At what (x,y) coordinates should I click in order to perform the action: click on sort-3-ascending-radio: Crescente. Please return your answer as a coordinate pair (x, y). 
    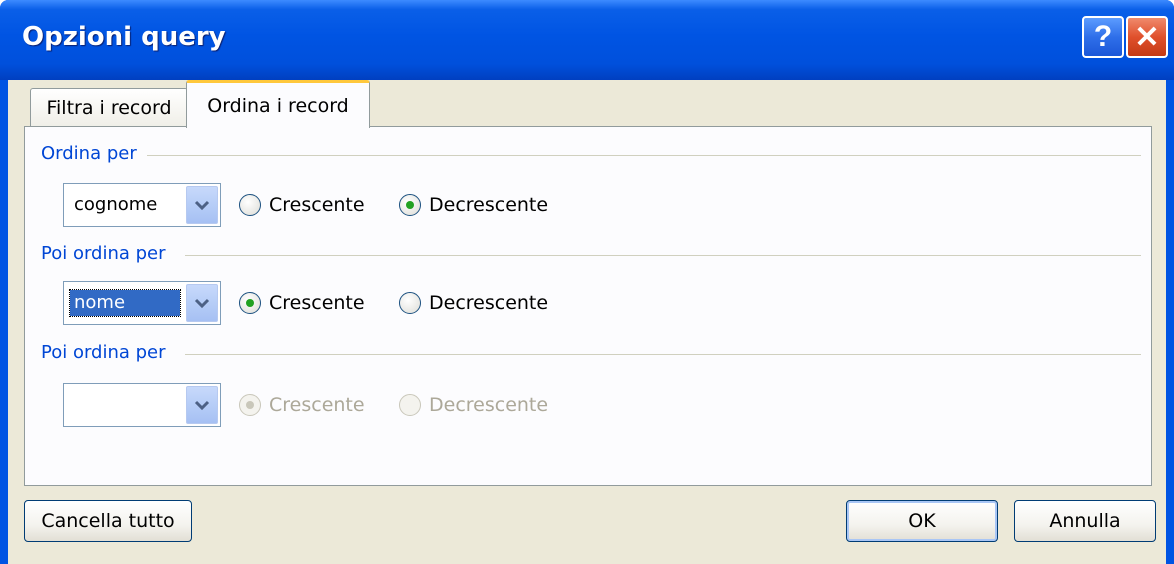
    Looking at the image, I should click on (302, 405).